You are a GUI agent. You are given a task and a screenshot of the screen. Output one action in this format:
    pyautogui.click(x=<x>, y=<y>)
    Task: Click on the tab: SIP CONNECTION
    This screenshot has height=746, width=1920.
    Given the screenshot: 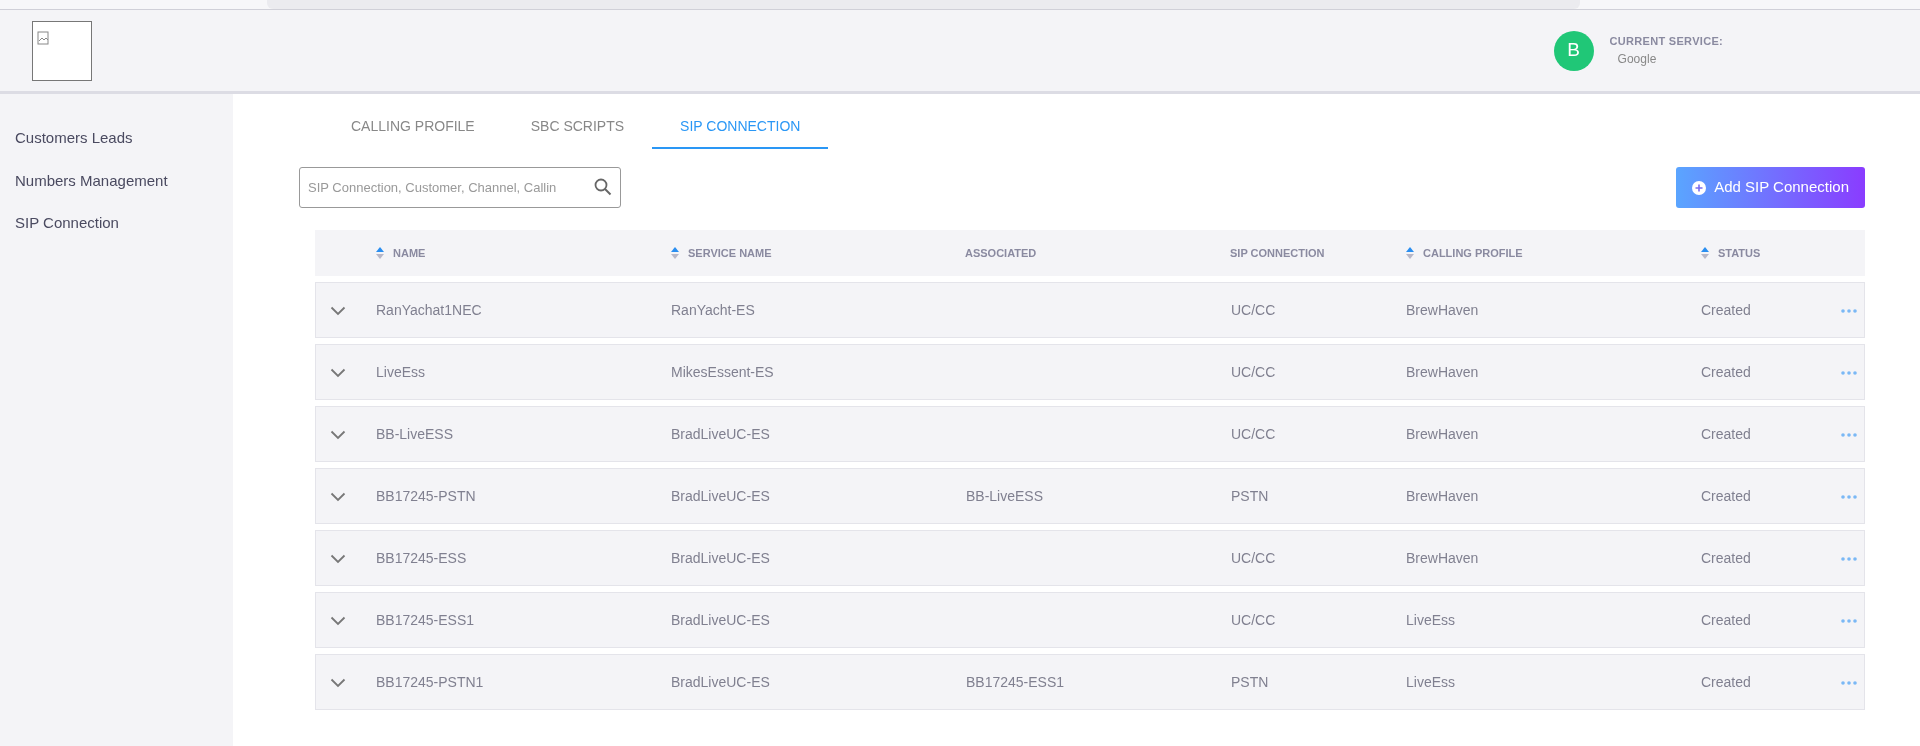 What is the action you would take?
    pyautogui.click(x=740, y=125)
    